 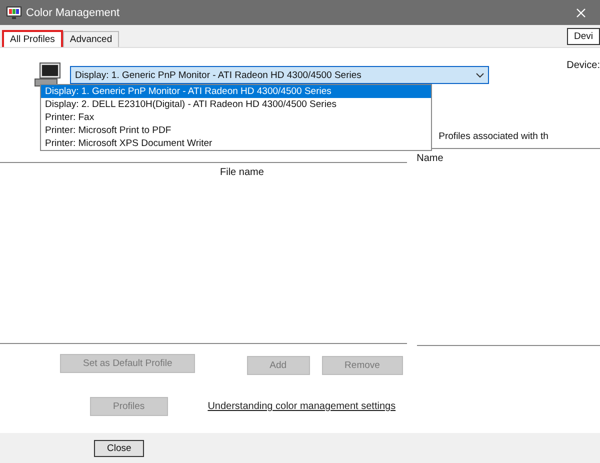 What do you see at coordinates (91, 39) in the screenshot?
I see `tab: Advanced` at bounding box center [91, 39].